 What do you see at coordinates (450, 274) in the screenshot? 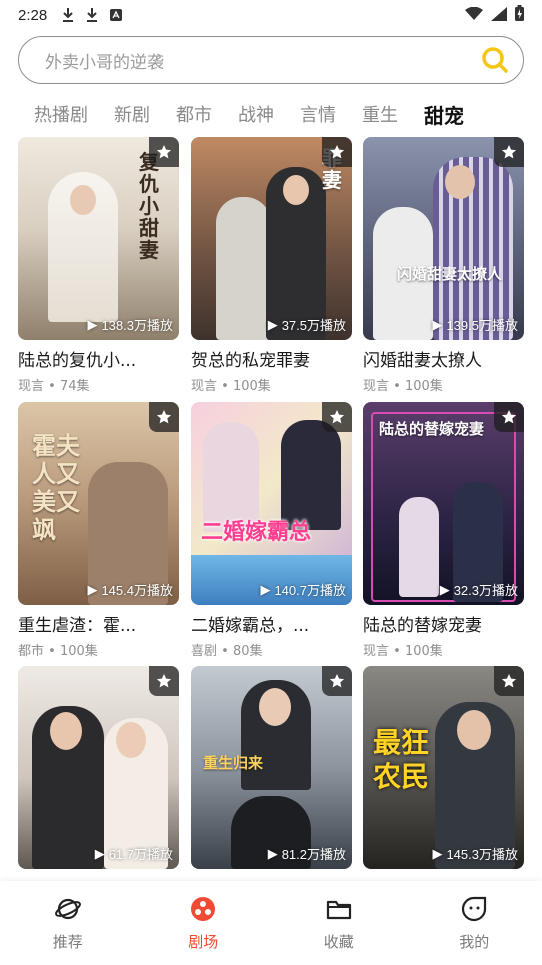
I see `poster-art-title: 闪婚甜妻太撩人` at bounding box center [450, 274].